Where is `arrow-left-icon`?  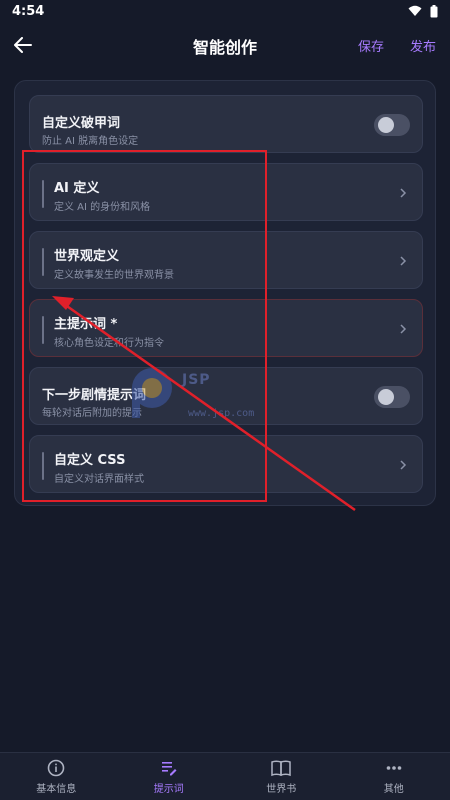 arrow-left-icon is located at coordinates (23, 45).